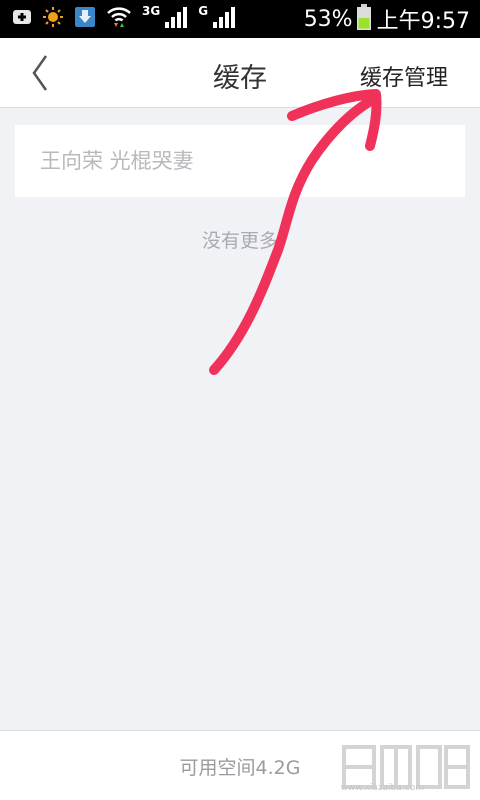  What do you see at coordinates (328, 19) in the screenshot?
I see `battery-percent: 53%` at bounding box center [328, 19].